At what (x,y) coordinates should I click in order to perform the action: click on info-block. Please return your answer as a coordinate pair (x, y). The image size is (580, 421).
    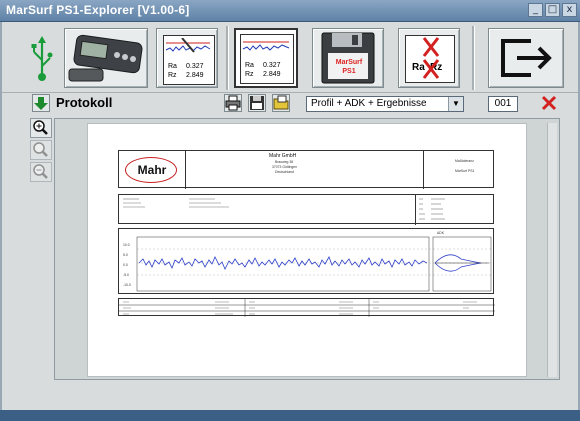
    Looking at the image, I should click on (306, 209).